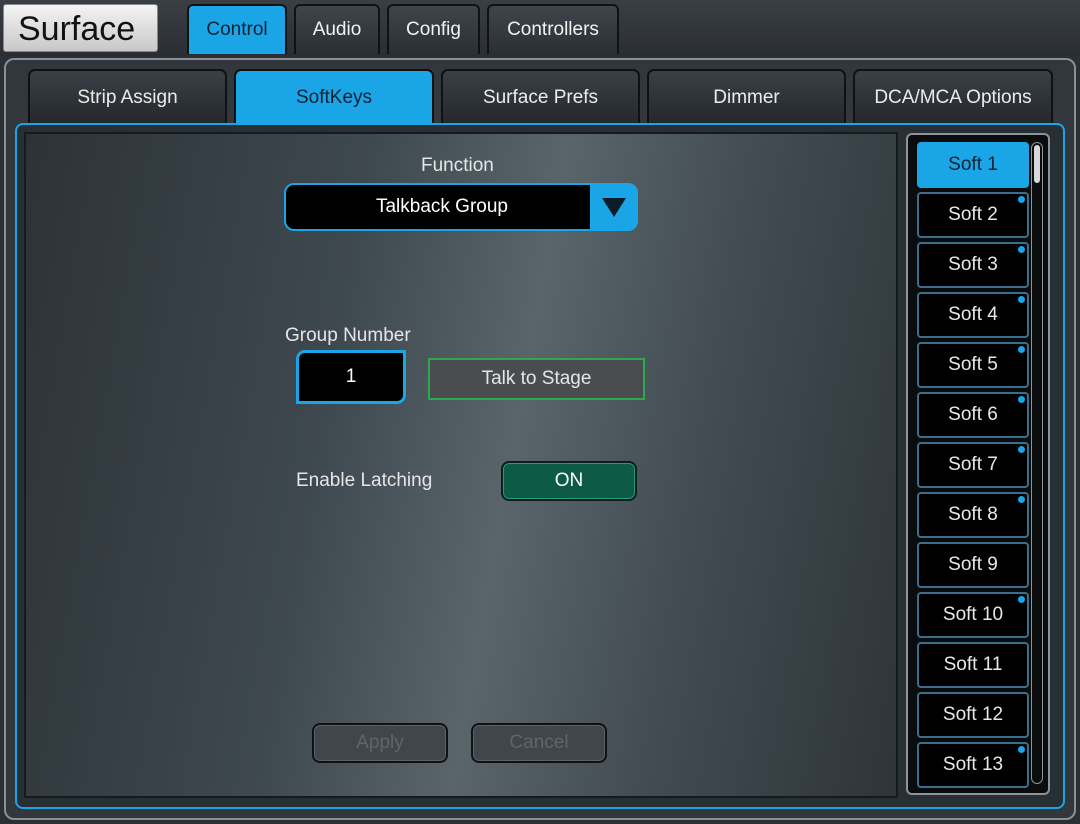  What do you see at coordinates (553, 29) in the screenshot?
I see `tab-controllers: Controllers` at bounding box center [553, 29].